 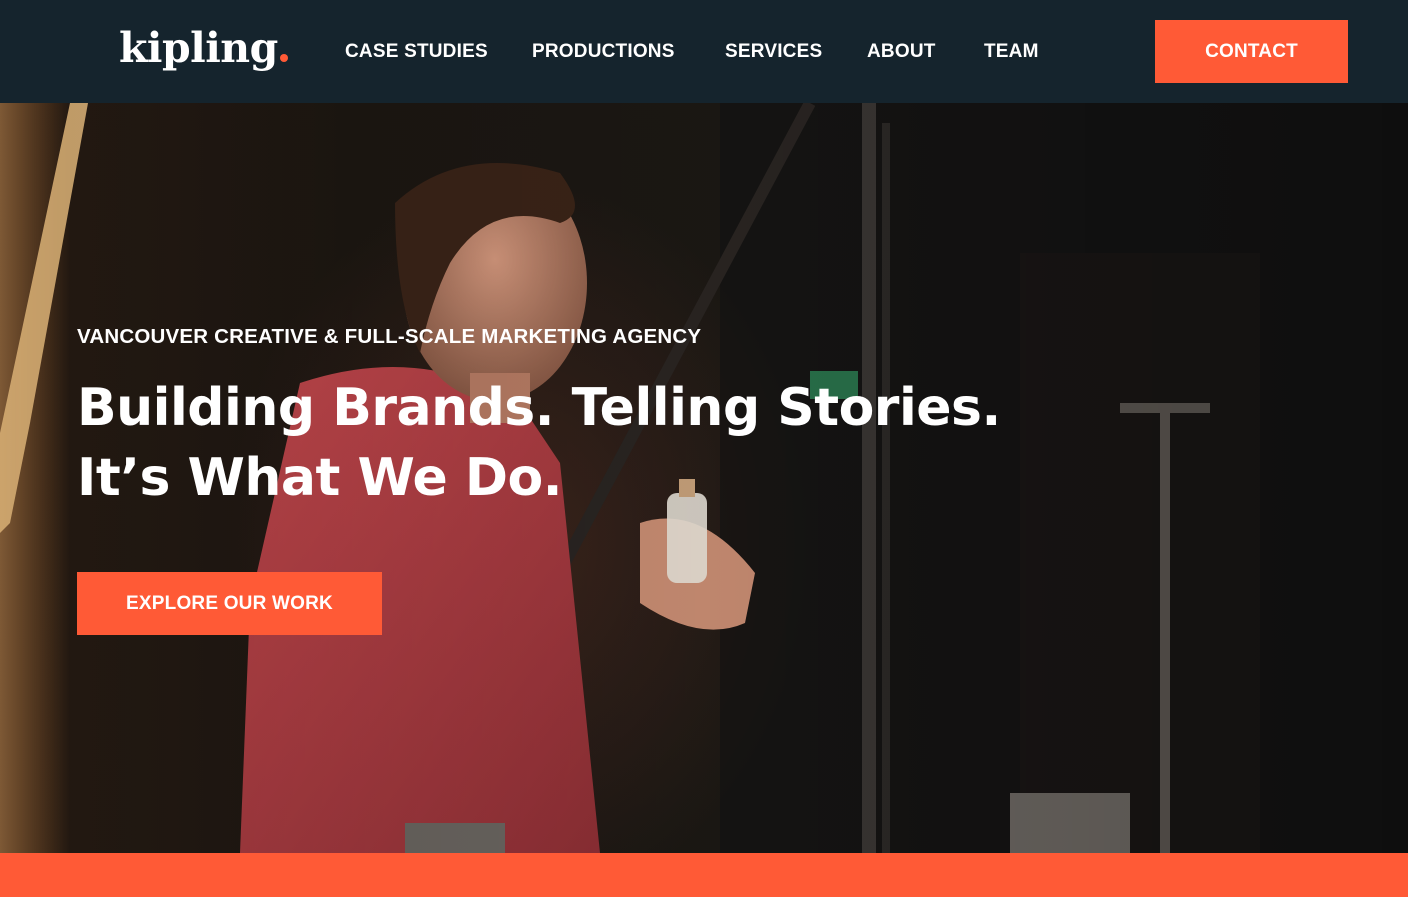 What do you see at coordinates (901, 52) in the screenshot?
I see `nav-about: ABOUT` at bounding box center [901, 52].